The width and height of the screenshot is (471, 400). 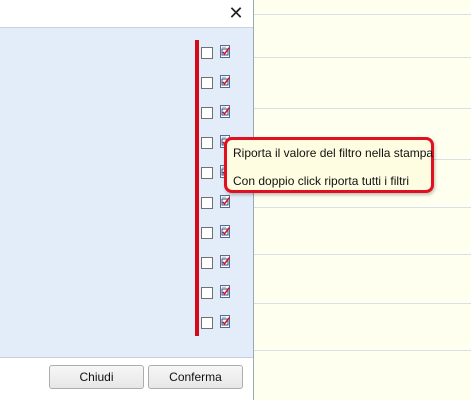 I want to click on dialog-footer: Chiudi Conferma, so click(x=126, y=379).